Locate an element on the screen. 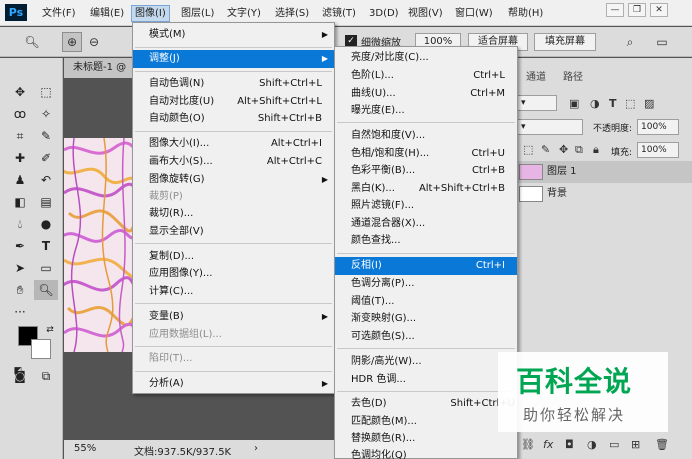  path-selection-icon: ➤ is located at coordinates (20, 268).